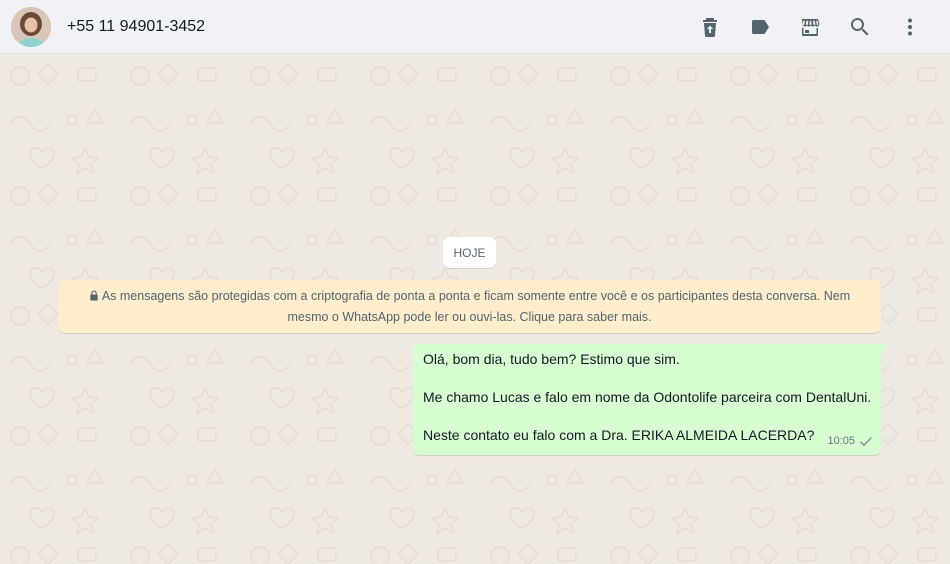 The width and height of the screenshot is (950, 564). Describe the element at coordinates (136, 27) in the screenshot. I see `contact-name: +55 11 94901-3452` at that location.